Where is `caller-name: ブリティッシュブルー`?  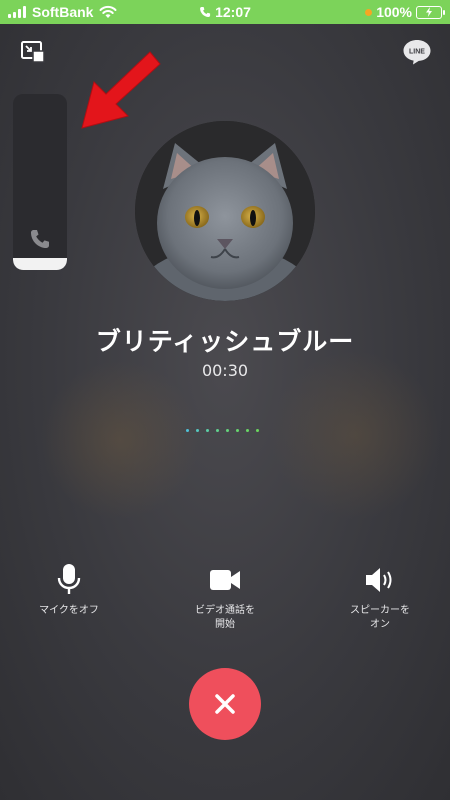
caller-name: ブリティッシュブルー is located at coordinates (225, 341).